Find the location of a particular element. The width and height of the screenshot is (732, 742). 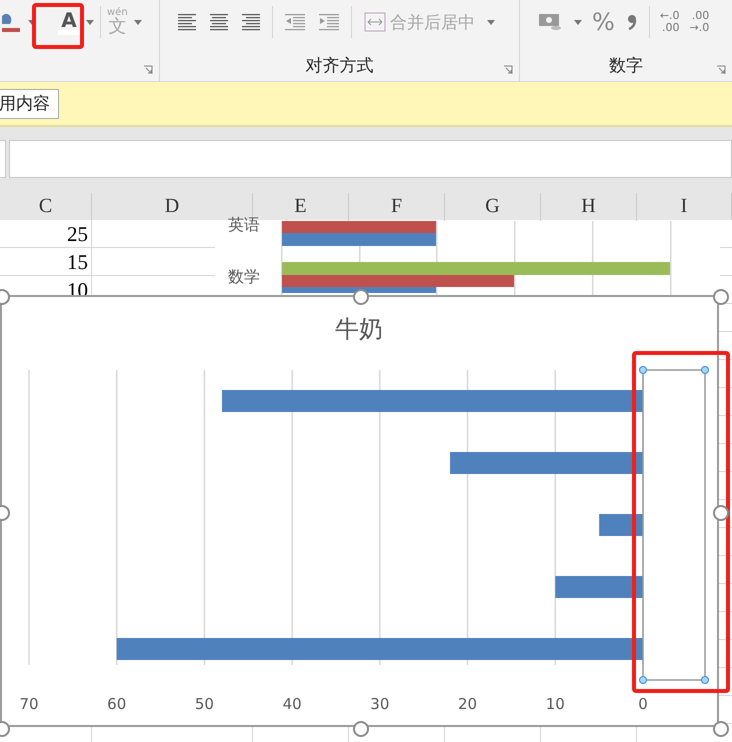

axis-tick-label: 50 is located at coordinates (204, 704).